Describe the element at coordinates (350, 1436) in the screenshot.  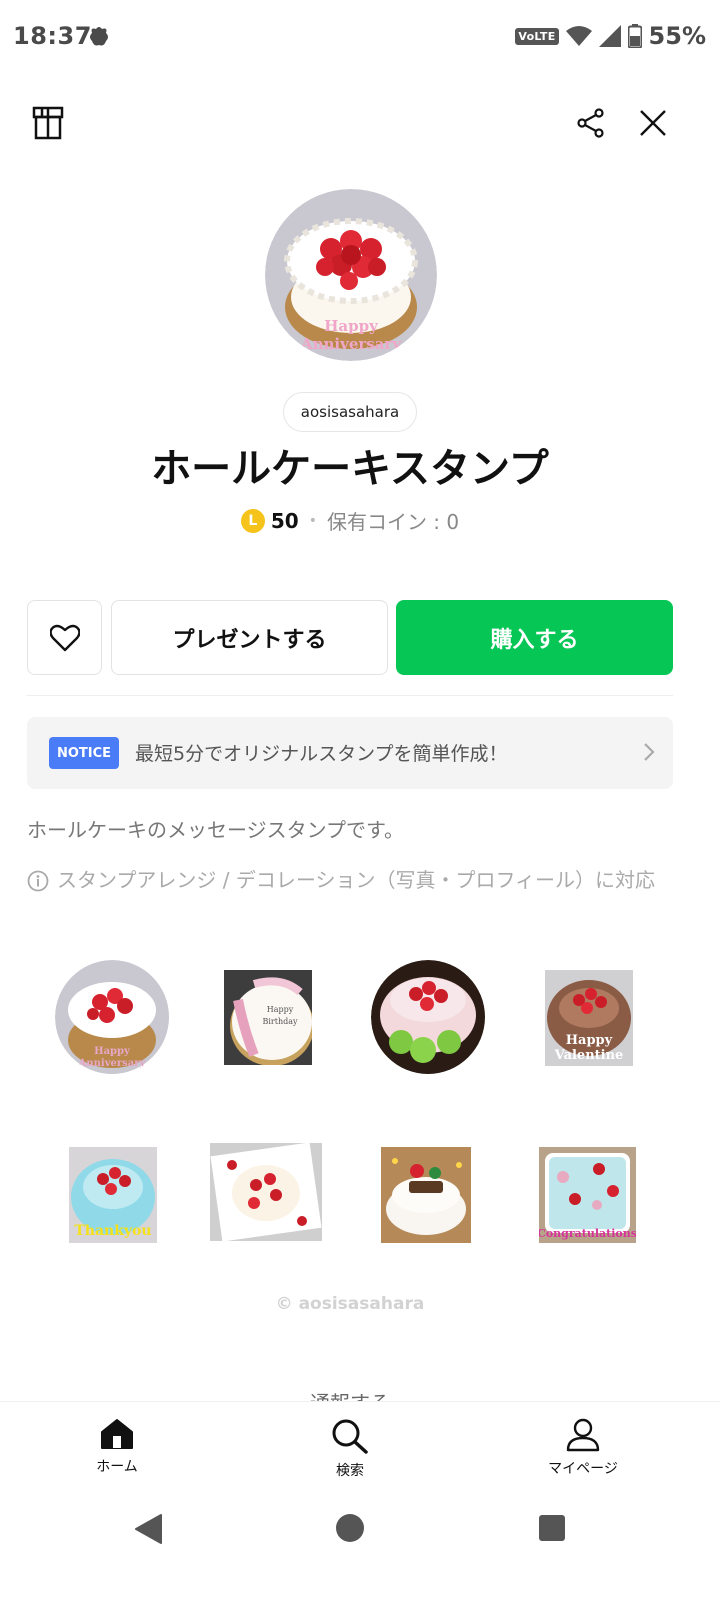
I see `search-icon` at that location.